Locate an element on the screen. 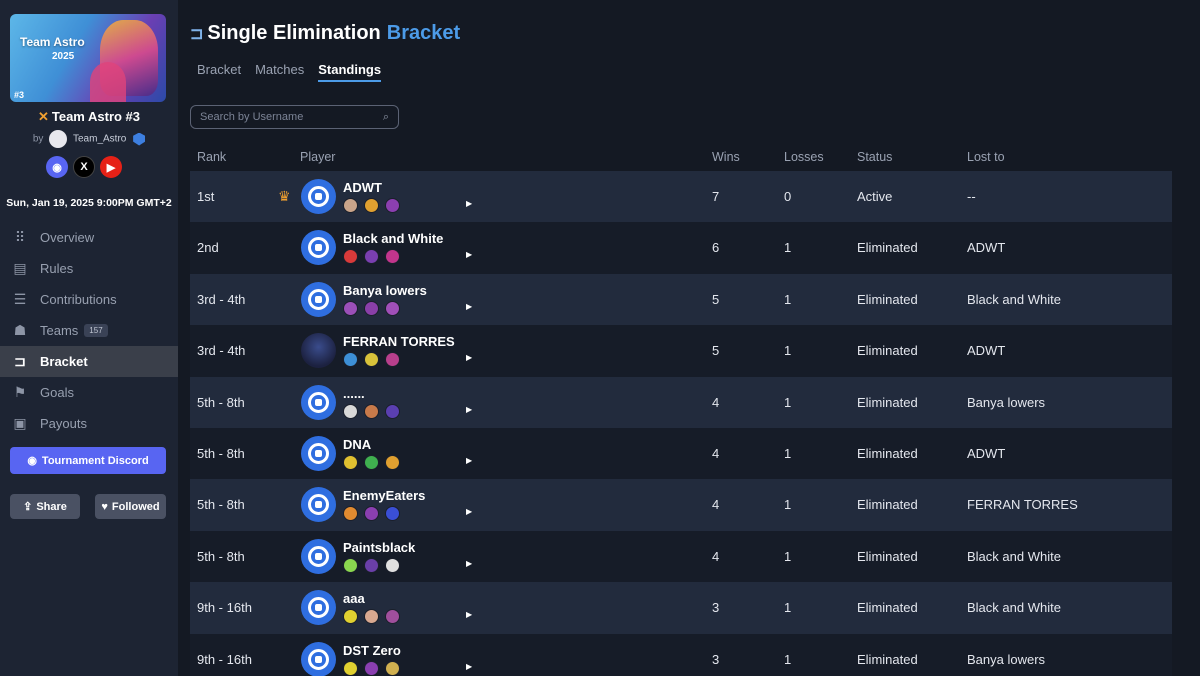 This screenshot has width=1200, height=676. sidebar-item-bracket: ⊐ Bracket is located at coordinates (89, 361).